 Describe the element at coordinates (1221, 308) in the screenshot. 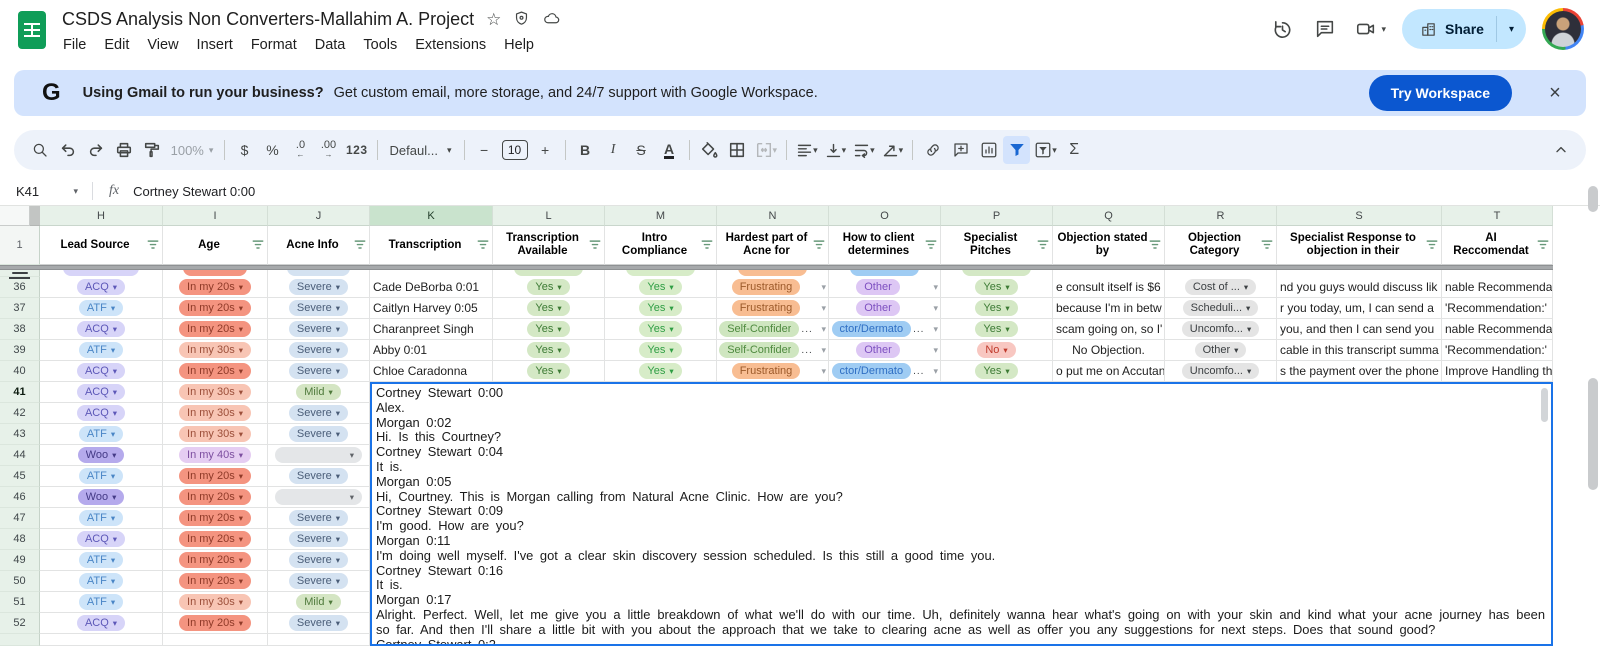

I see `cell-R37: Scheduli... ▾` at that location.